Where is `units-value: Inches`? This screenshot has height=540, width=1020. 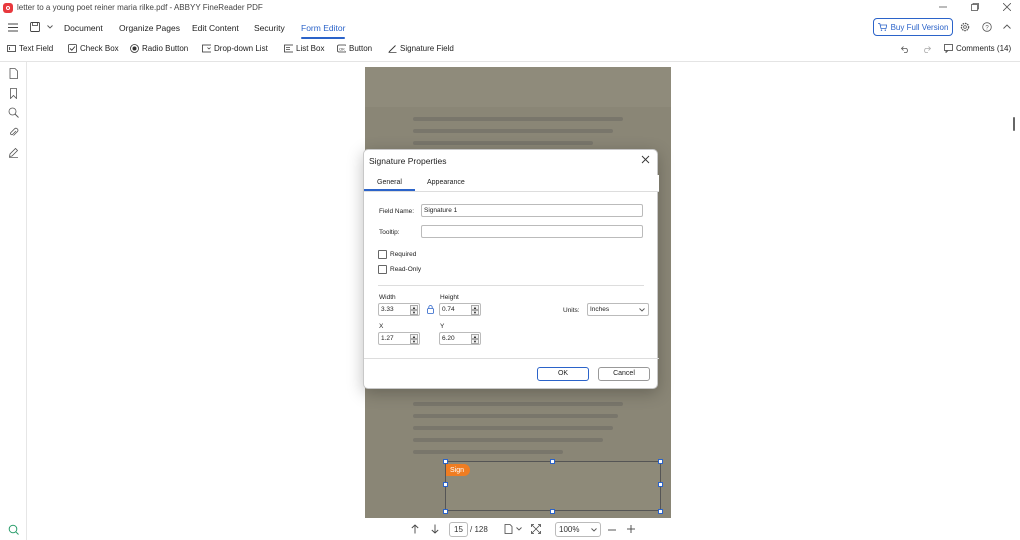
units-value: Inches is located at coordinates (600, 309).